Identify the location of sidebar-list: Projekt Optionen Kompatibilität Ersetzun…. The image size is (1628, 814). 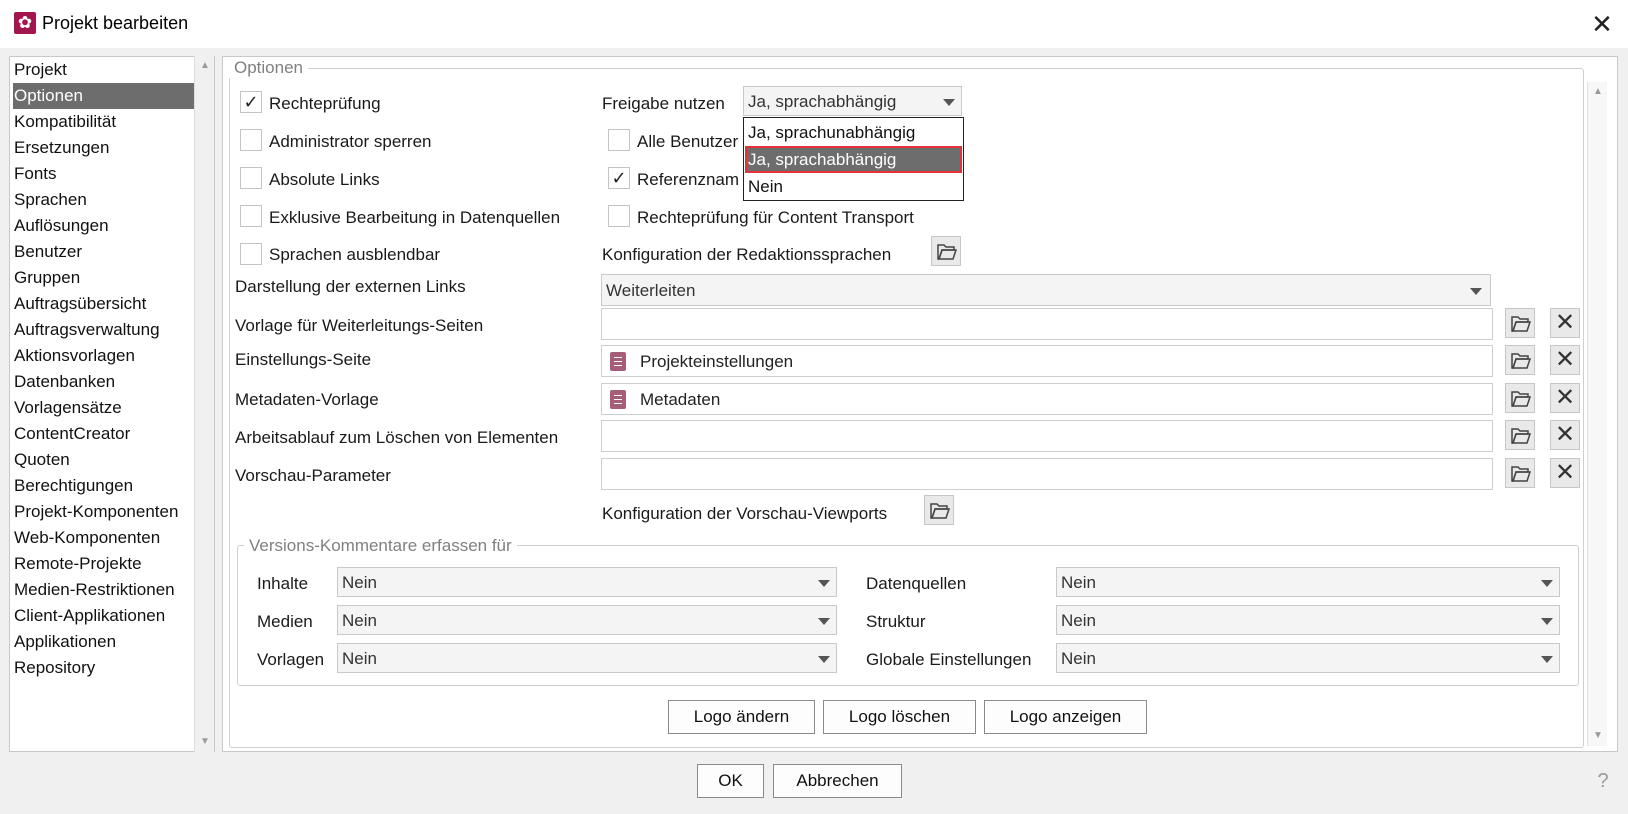
(112, 404).